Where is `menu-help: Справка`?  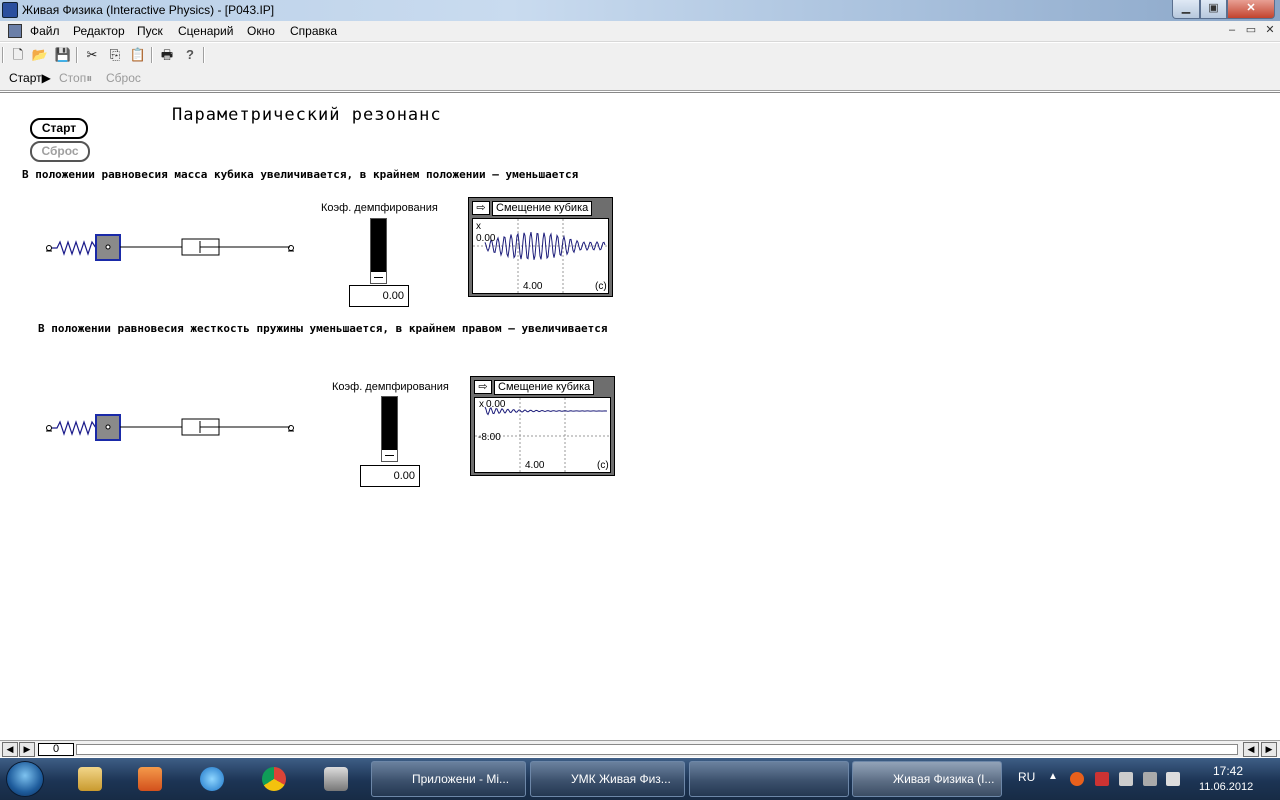
menu-help: Справка is located at coordinates (313, 31).